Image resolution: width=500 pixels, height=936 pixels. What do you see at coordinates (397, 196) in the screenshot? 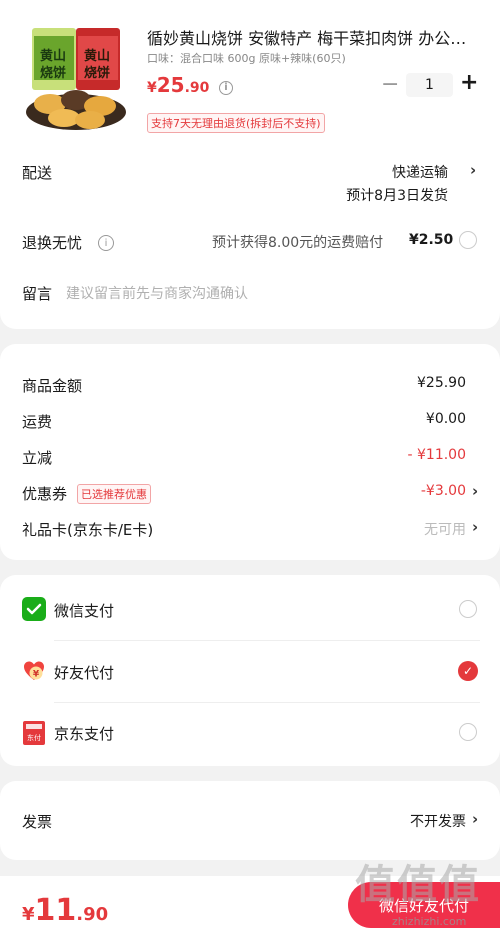
I see `delivery-estimate: 预计8月3日发货` at bounding box center [397, 196].